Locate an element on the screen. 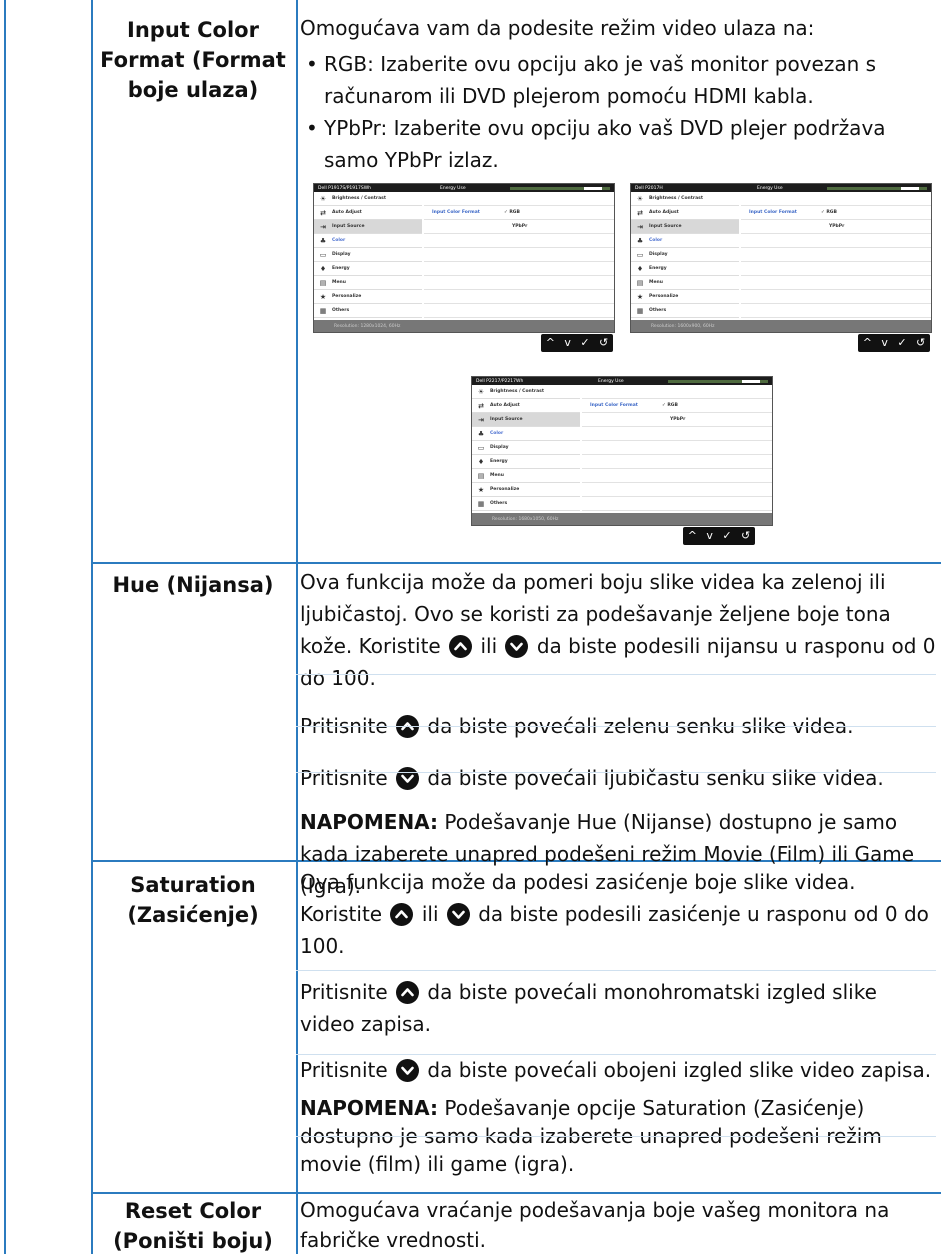  osd-title-bar: Dell P2017H Energy Use is located at coordinates (781, 188).